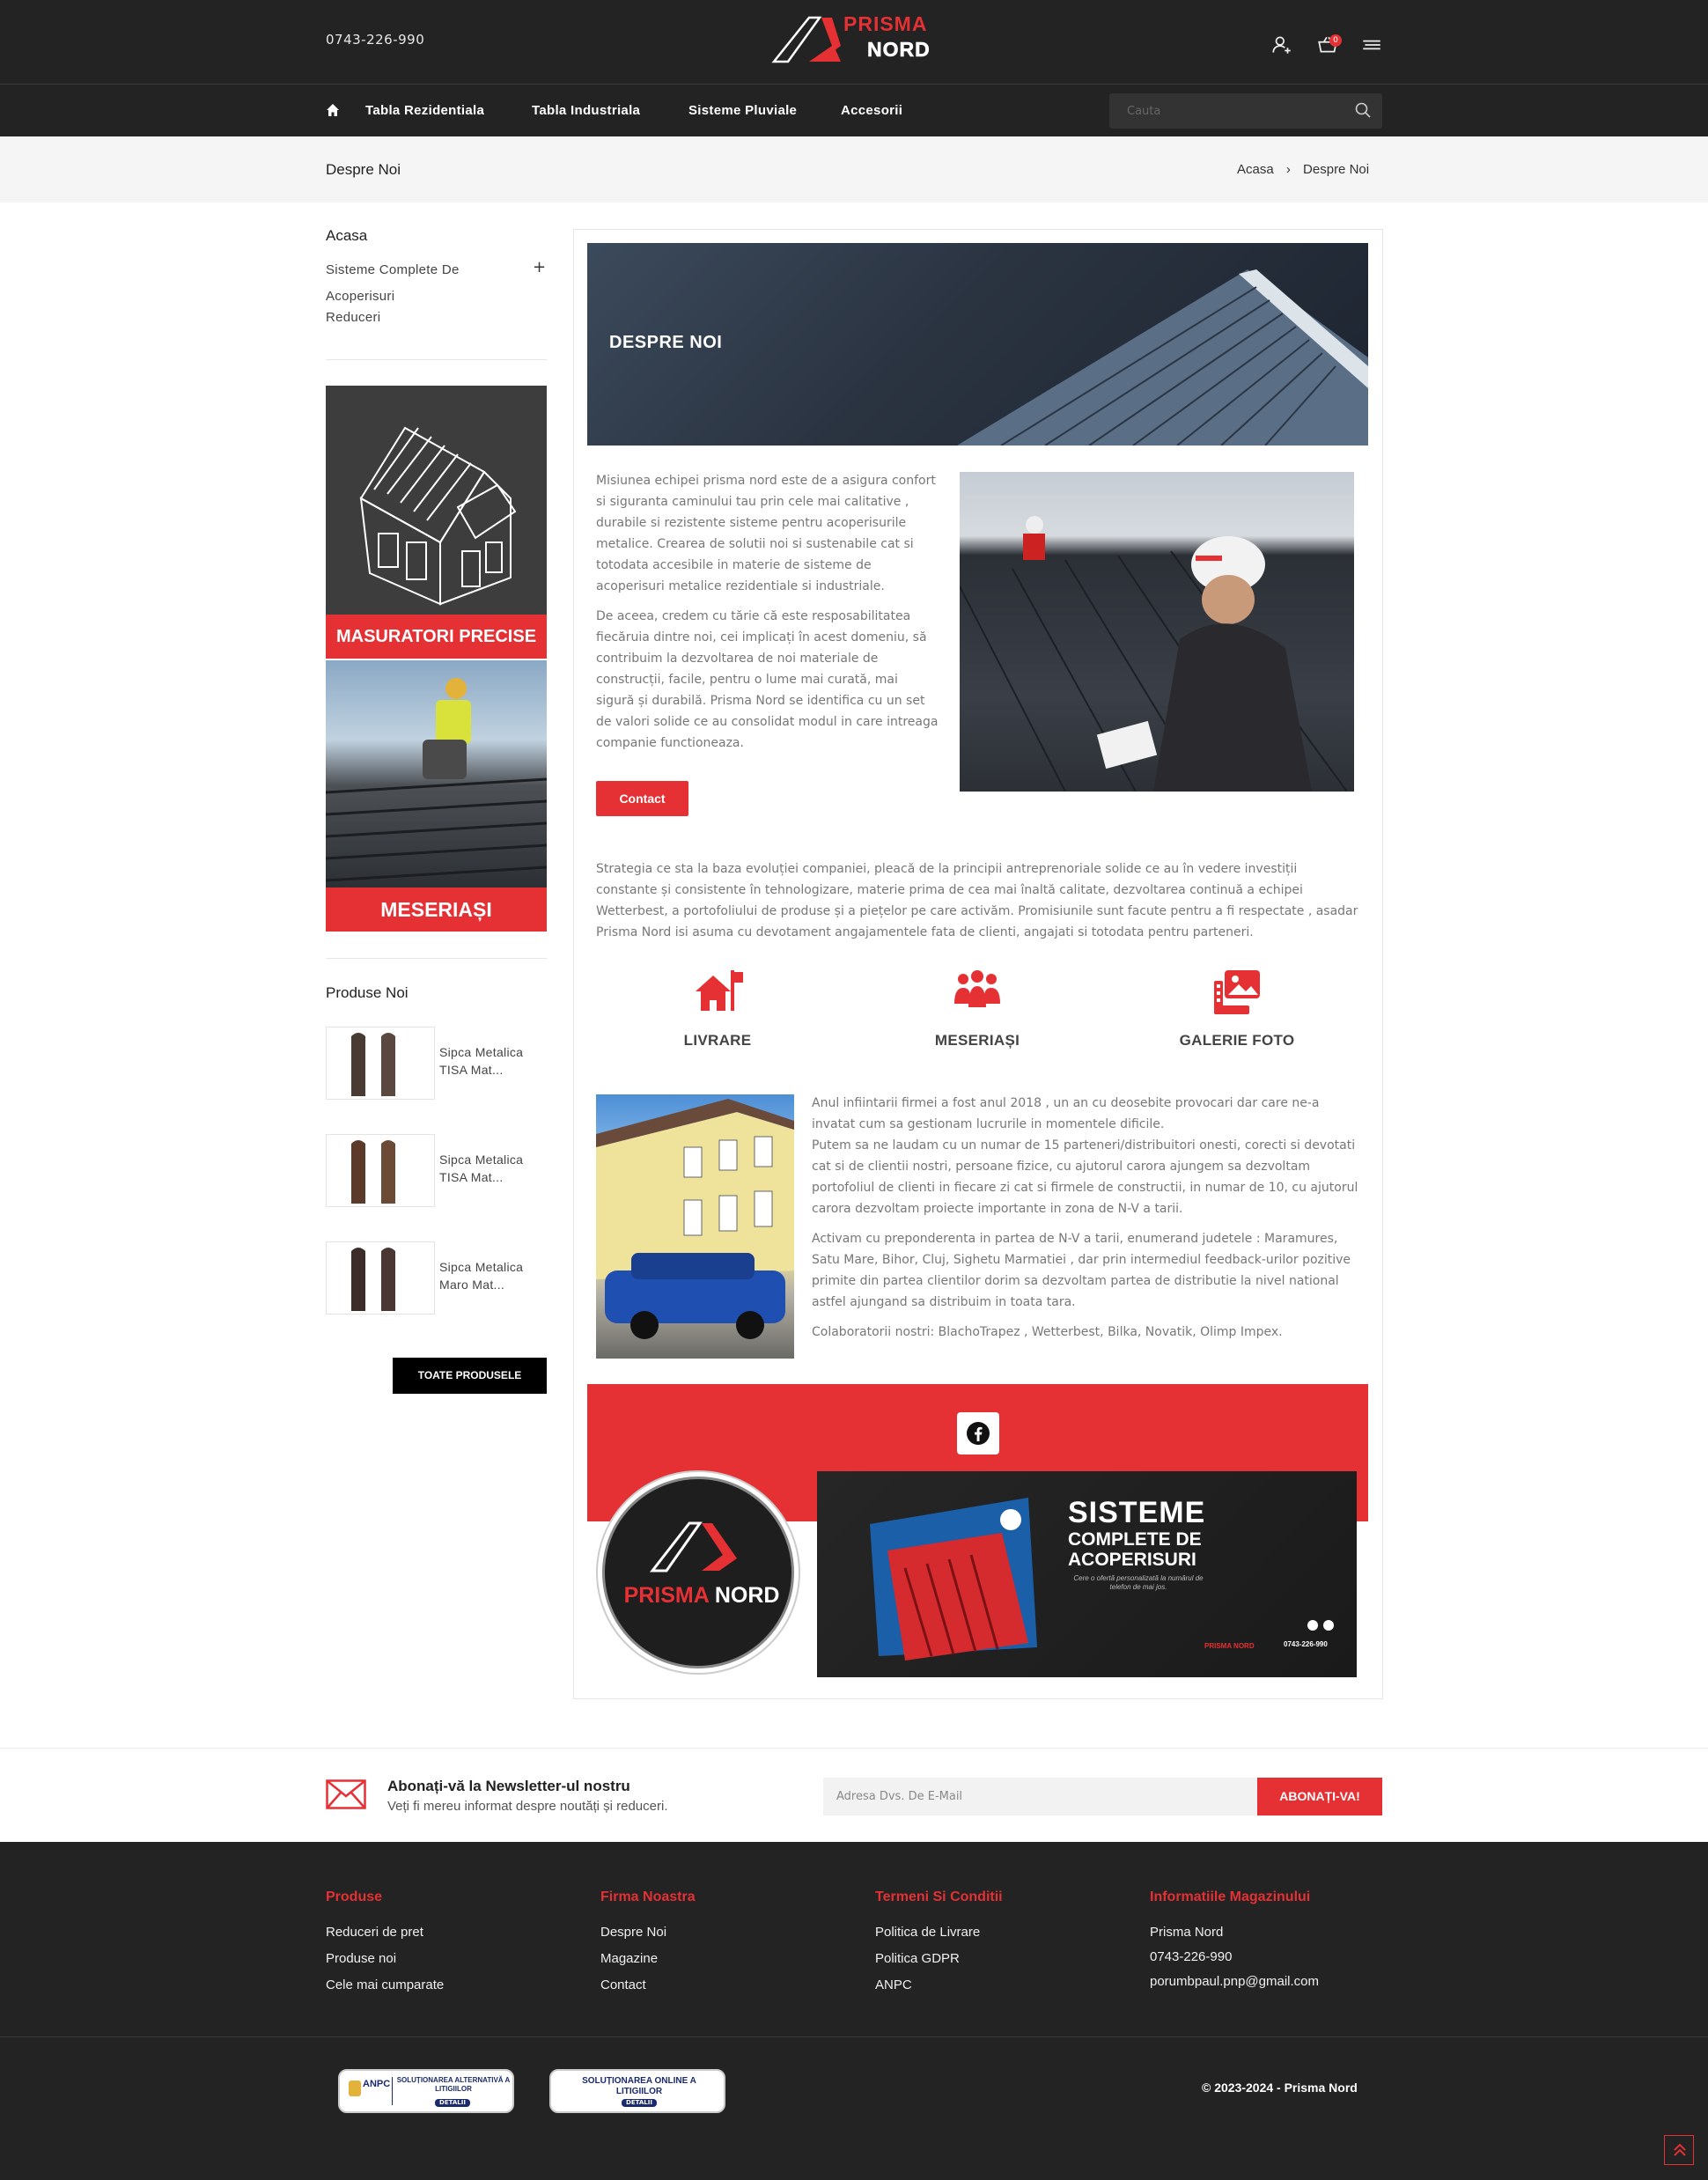  I want to click on sidebar-item-reduceri: Reduceri, so click(353, 317).